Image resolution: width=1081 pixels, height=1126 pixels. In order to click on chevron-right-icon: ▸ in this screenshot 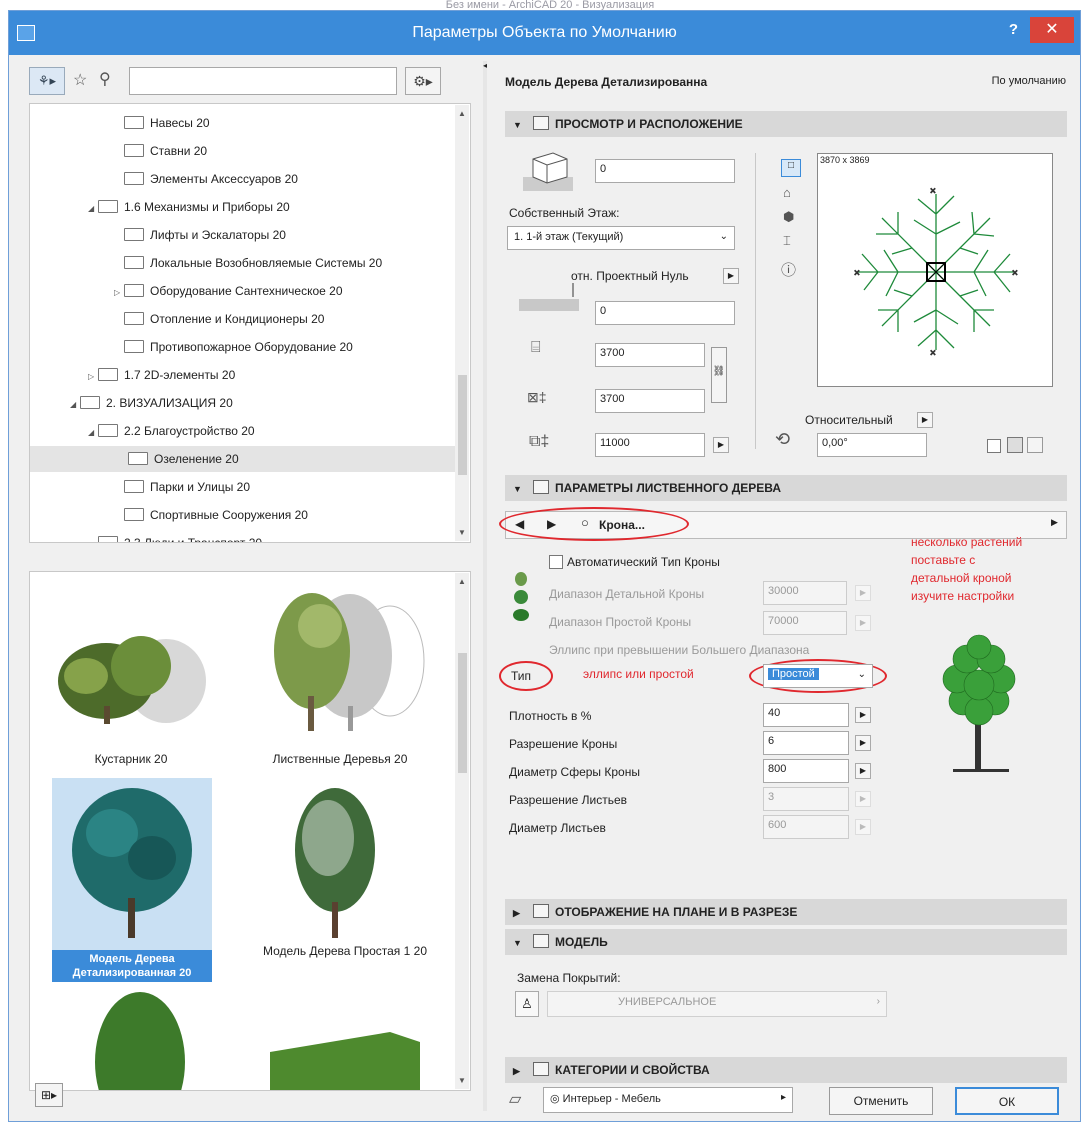, I will do `click(783, 1097)`.